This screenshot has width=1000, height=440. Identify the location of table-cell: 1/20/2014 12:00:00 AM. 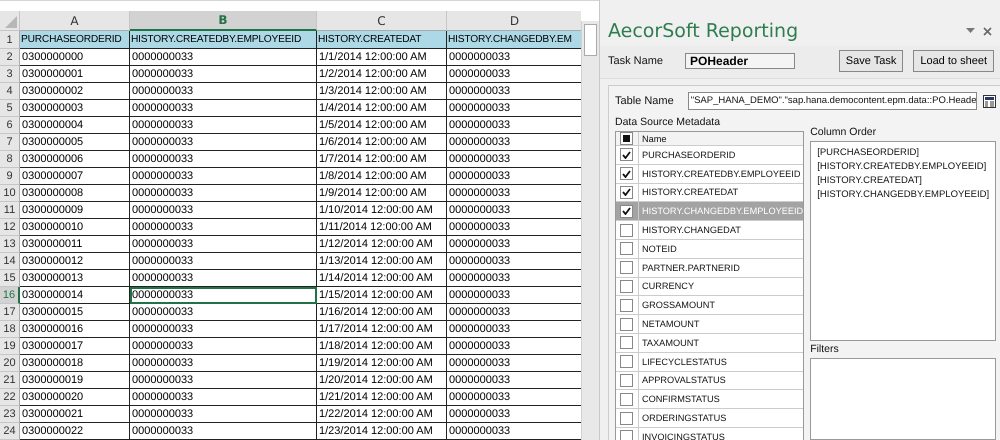
(382, 380).